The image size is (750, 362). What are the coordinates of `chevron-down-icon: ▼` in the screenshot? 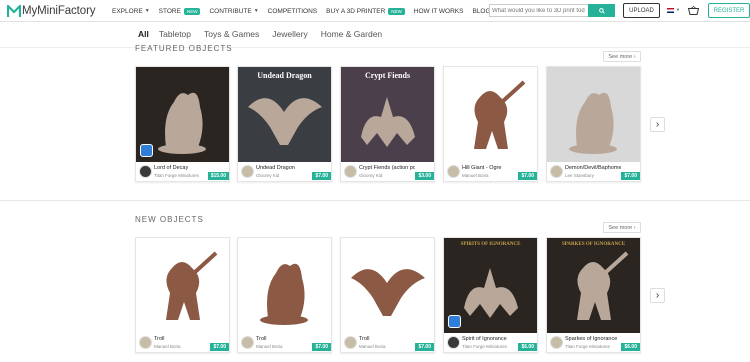 It's located at (147, 11).